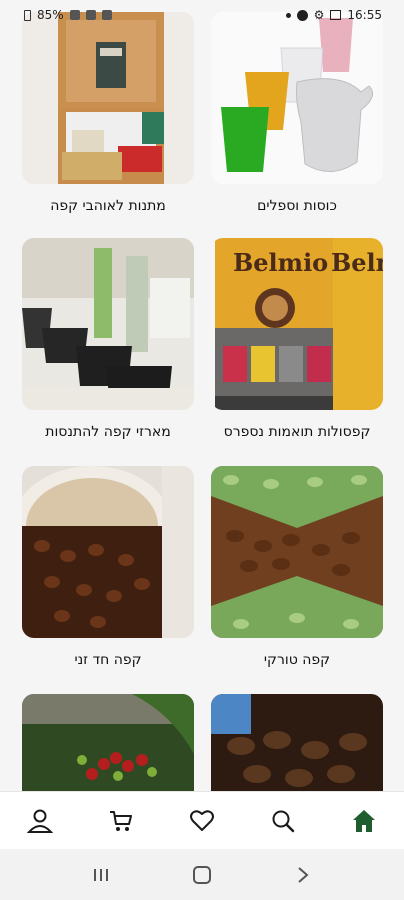 Image resolution: width=404 pixels, height=900 pixels. What do you see at coordinates (108, 324) in the screenshot?
I see `coffee-tasting-cups-photo` at bounding box center [108, 324].